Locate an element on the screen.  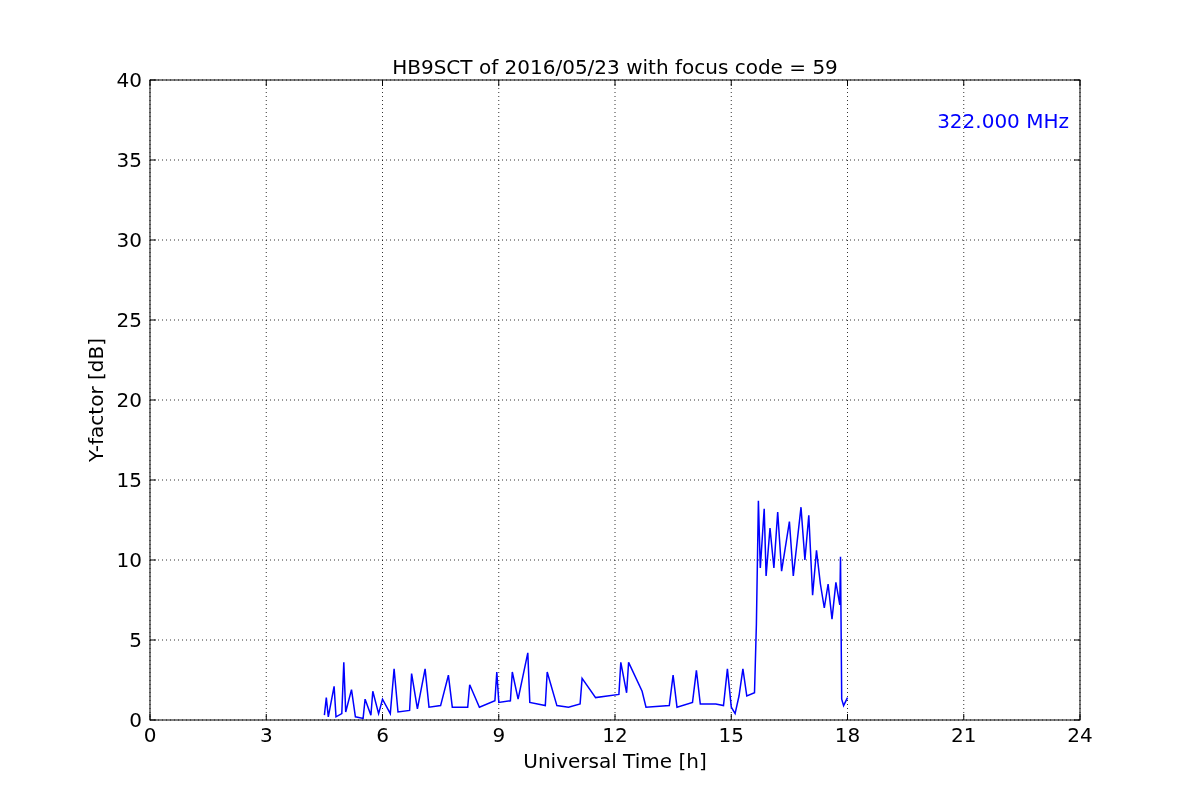
chart-title: HB9SCT of 2016/05/23 with focus code = 59 is located at coordinates (615, 67).